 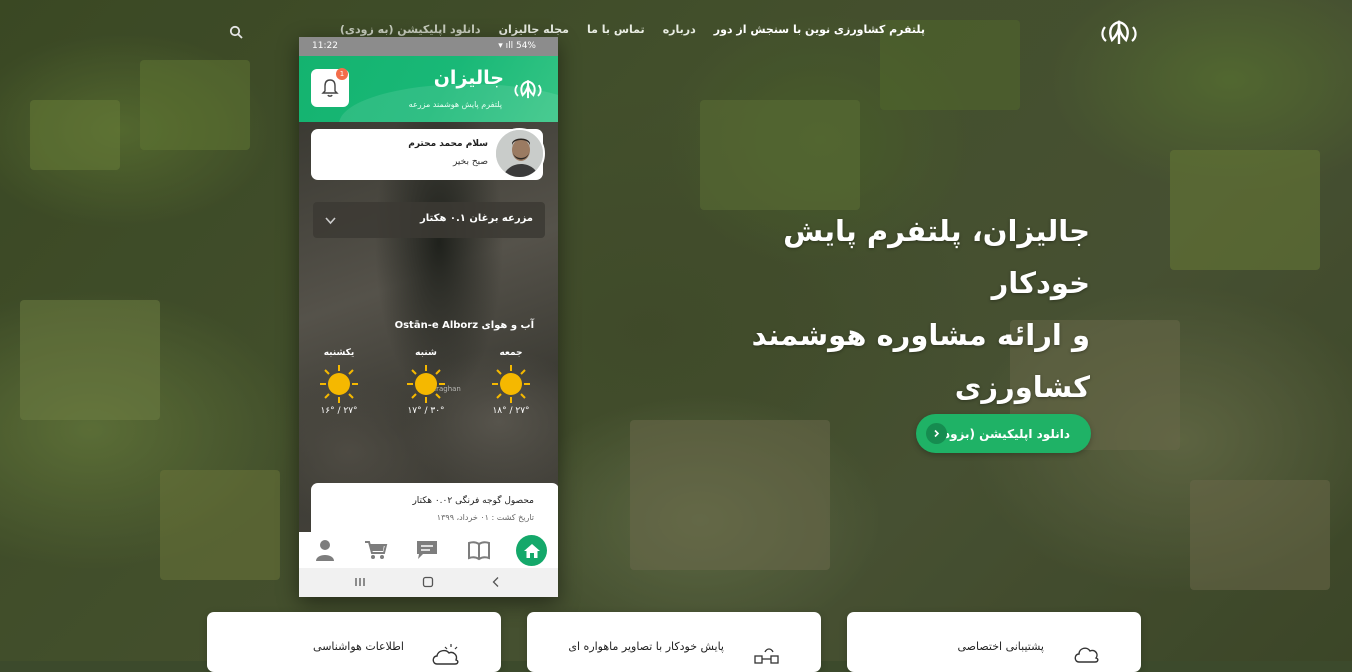 I want to click on status-battery: ▾ ıll 54%, so click(x=517, y=46).